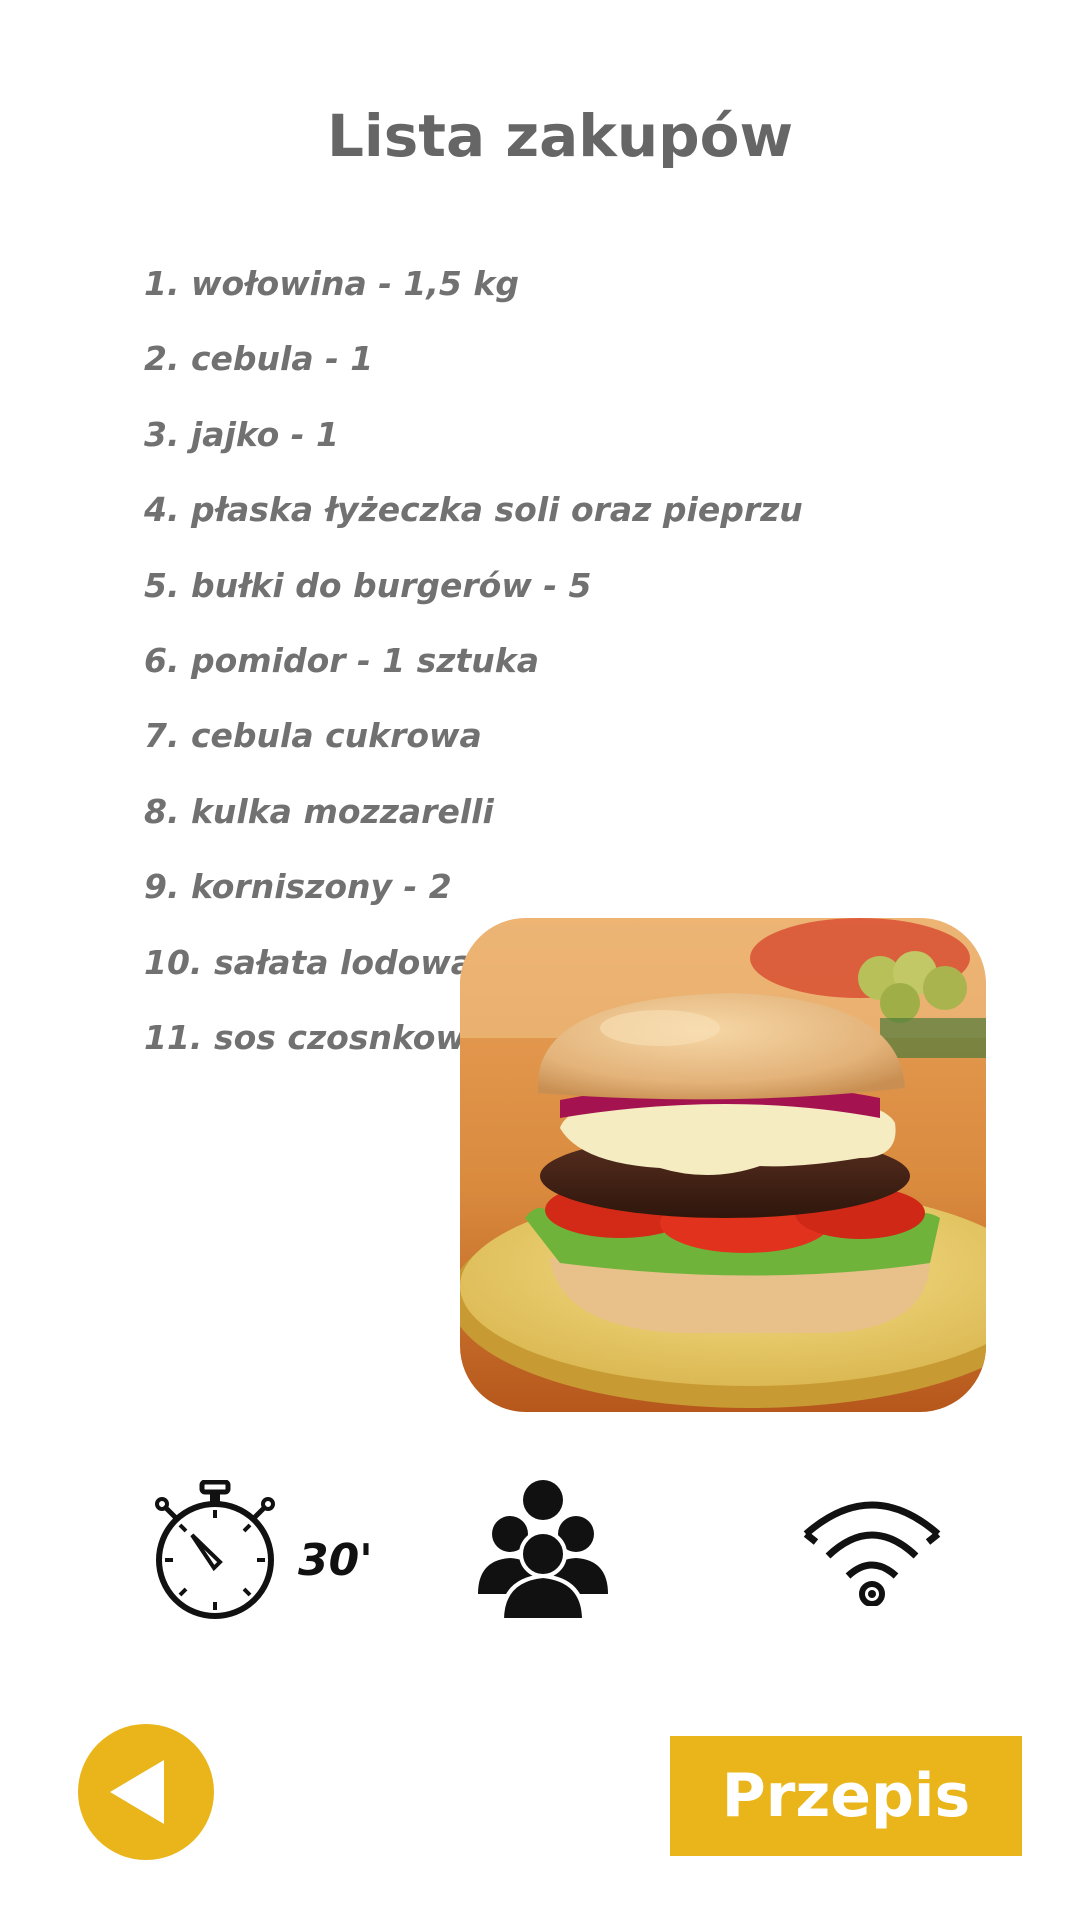  I want to click on people-icon, so click(543, 1549).